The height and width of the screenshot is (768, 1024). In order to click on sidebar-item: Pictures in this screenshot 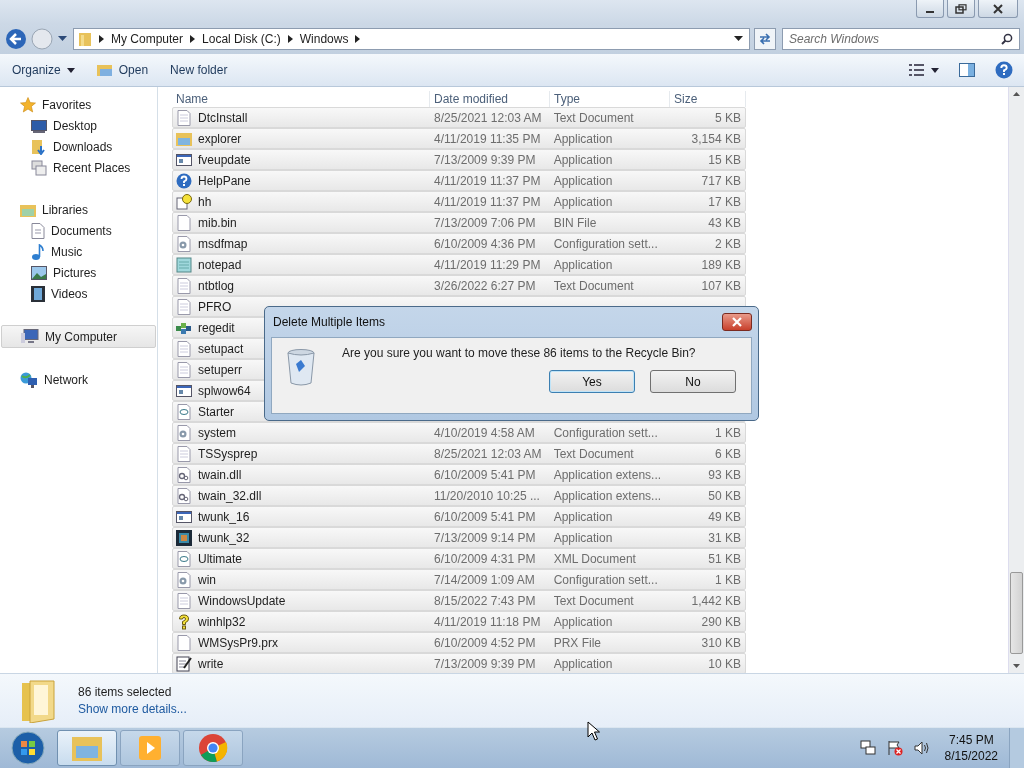, I will do `click(78, 272)`.